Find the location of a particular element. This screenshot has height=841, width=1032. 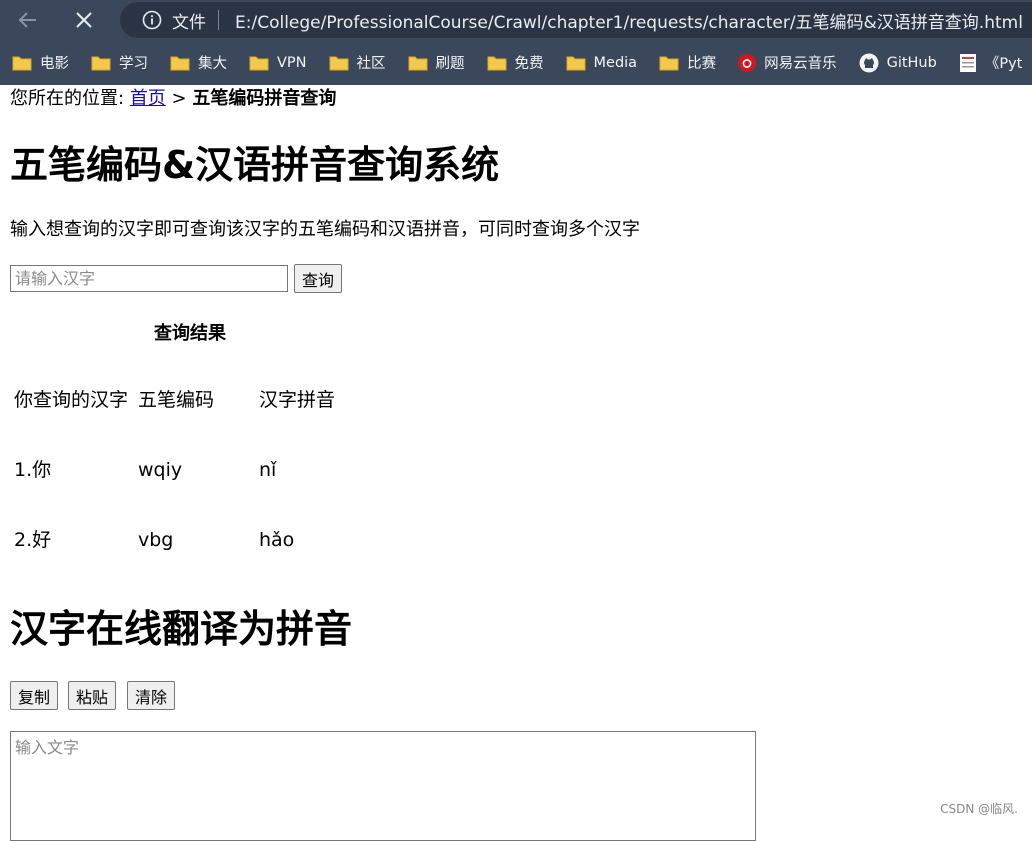

home-link: 首页 is located at coordinates (148, 98).